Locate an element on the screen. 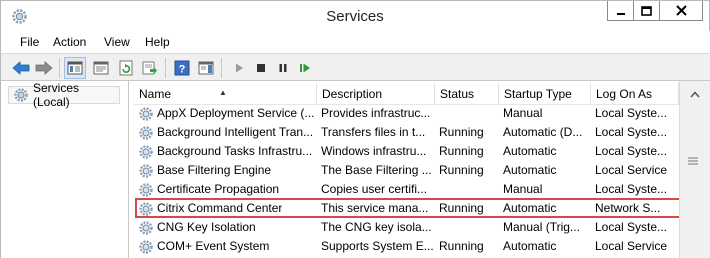 The image size is (710, 258). close-button is located at coordinates (681, 11).